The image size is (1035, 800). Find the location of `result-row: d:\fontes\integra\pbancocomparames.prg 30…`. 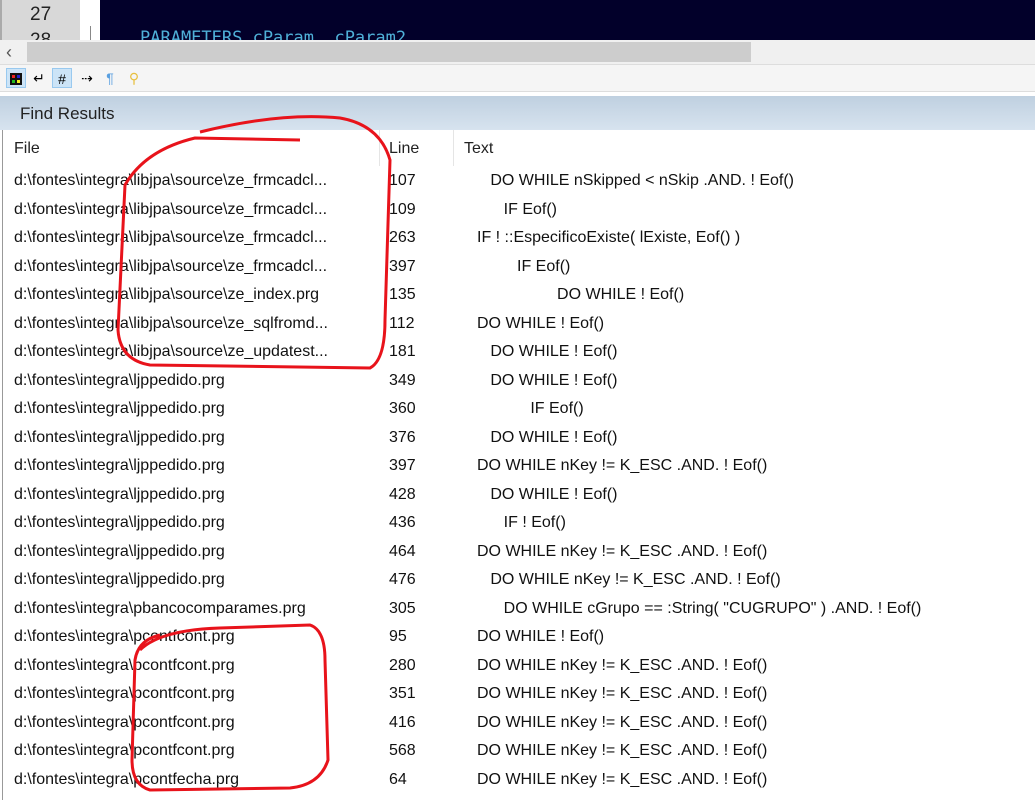

result-row: d:\fontes\integra\pbancocomparames.prg 30… is located at coordinates (519, 610).